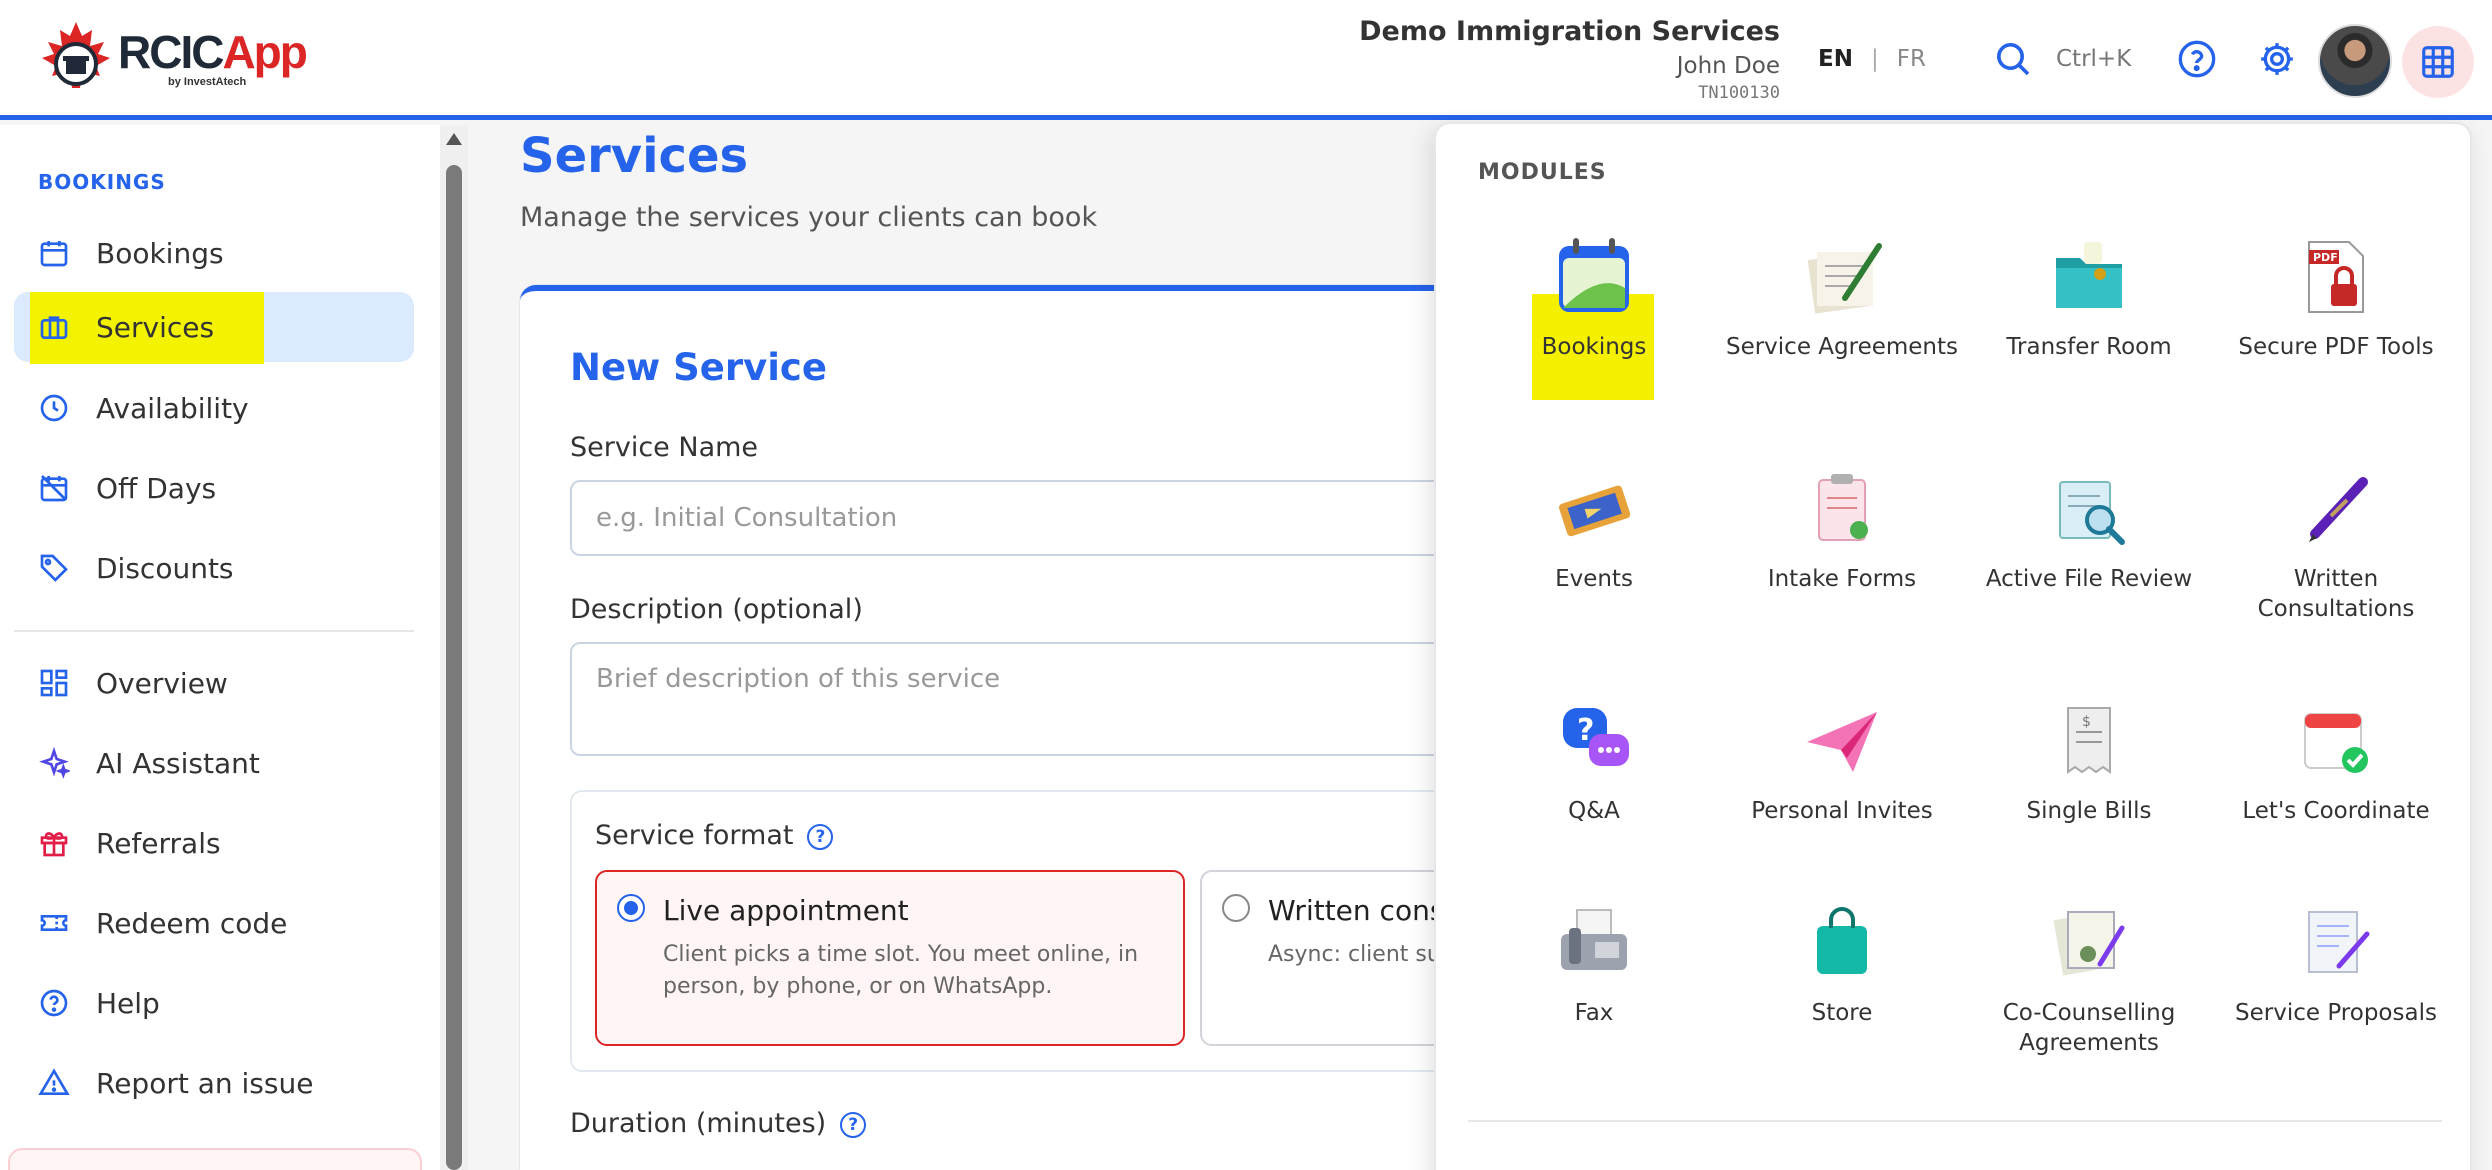  Describe the element at coordinates (264, 51) in the screenshot. I see `logo-title-app: App` at that location.